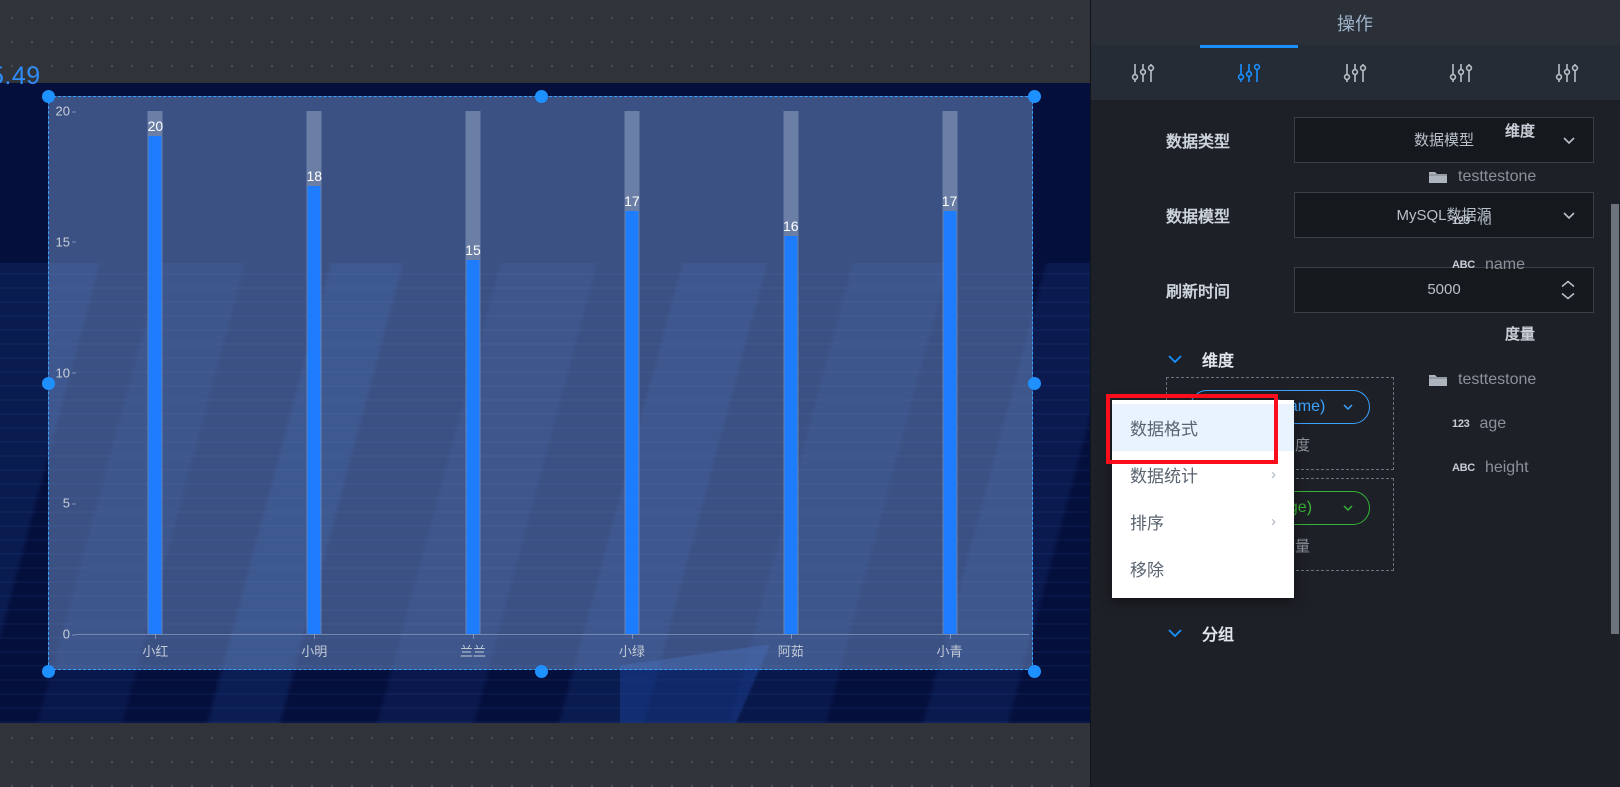  I want to click on panel-scrollbar, so click(1615, 495).